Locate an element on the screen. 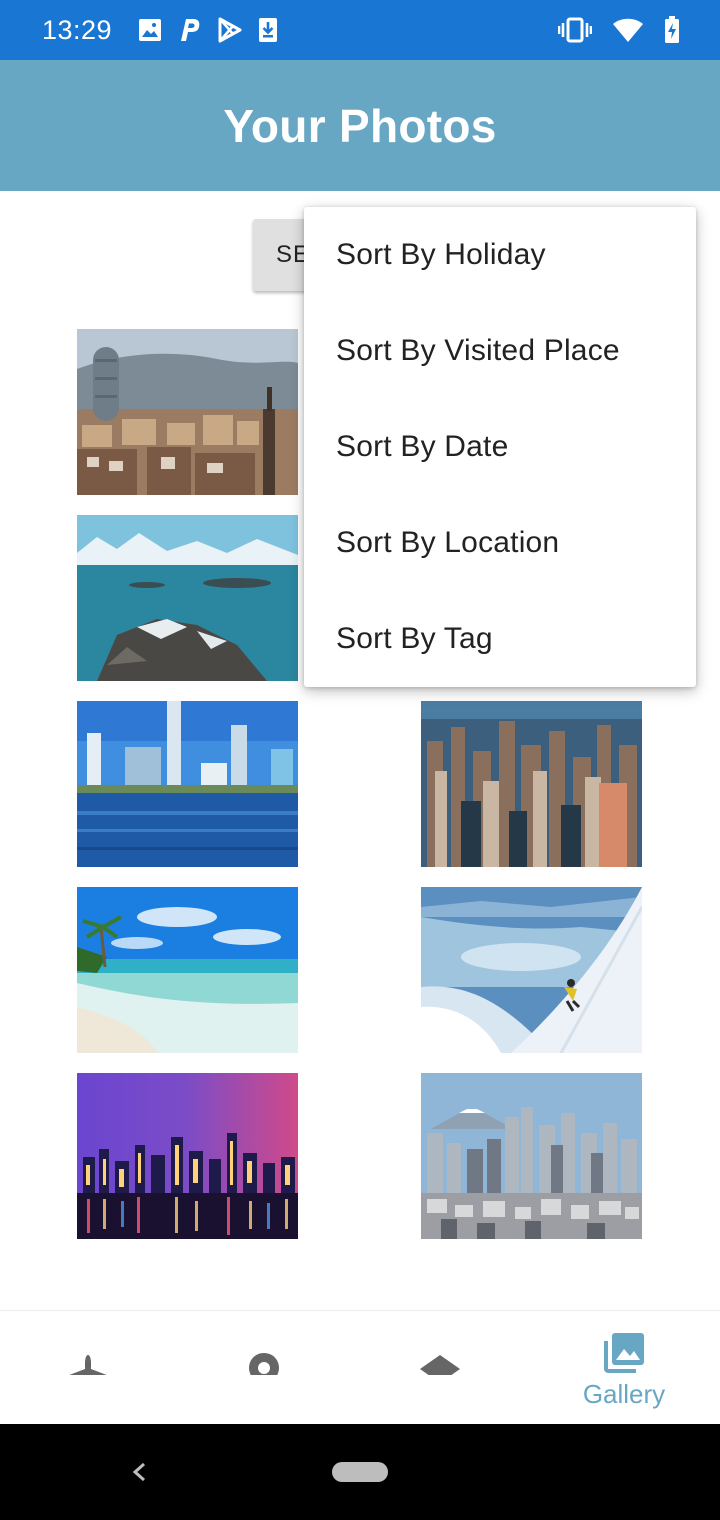 Image resolution: width=720 pixels, height=1520 pixels. menu-item-sort-date: Sort By Date is located at coordinates (500, 447).